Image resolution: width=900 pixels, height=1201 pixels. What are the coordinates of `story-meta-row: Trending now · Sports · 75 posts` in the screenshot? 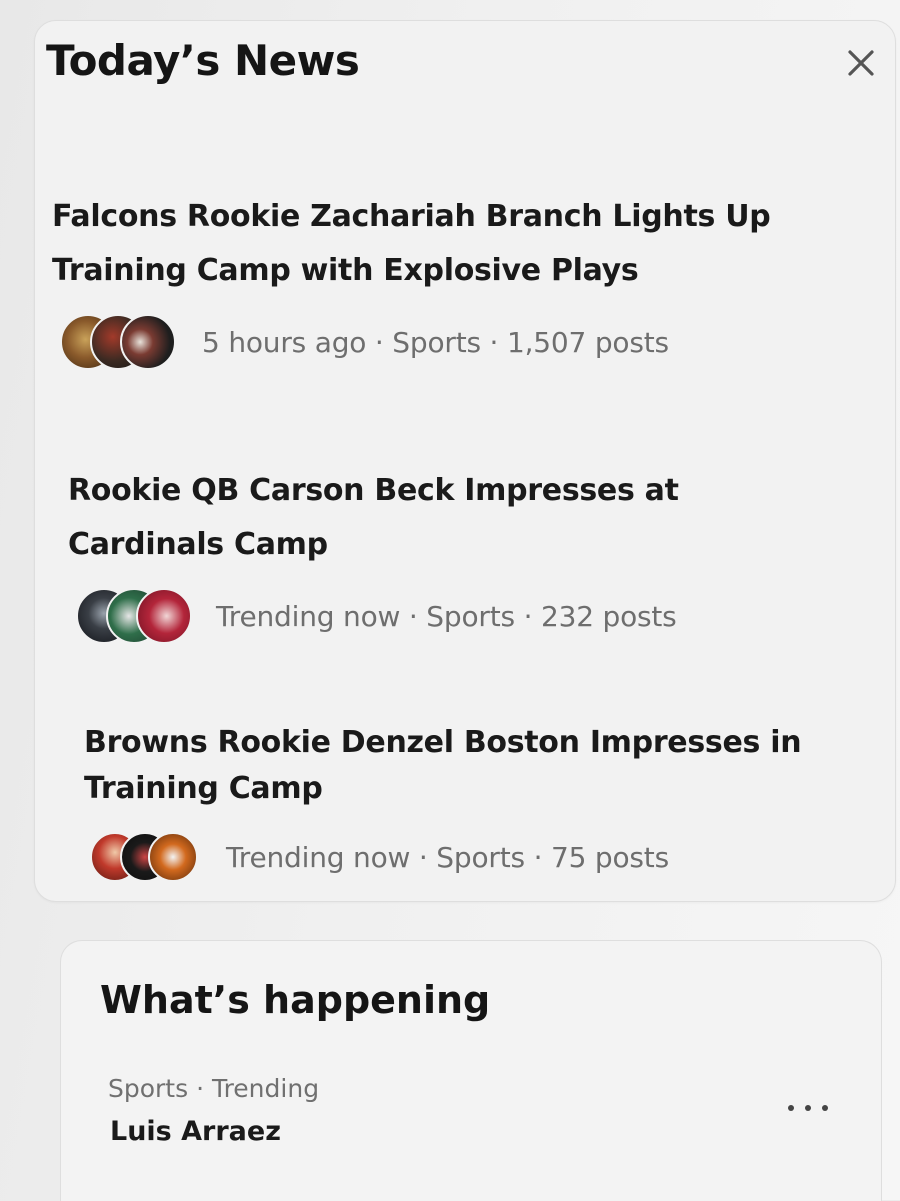 It's located at (484, 857).